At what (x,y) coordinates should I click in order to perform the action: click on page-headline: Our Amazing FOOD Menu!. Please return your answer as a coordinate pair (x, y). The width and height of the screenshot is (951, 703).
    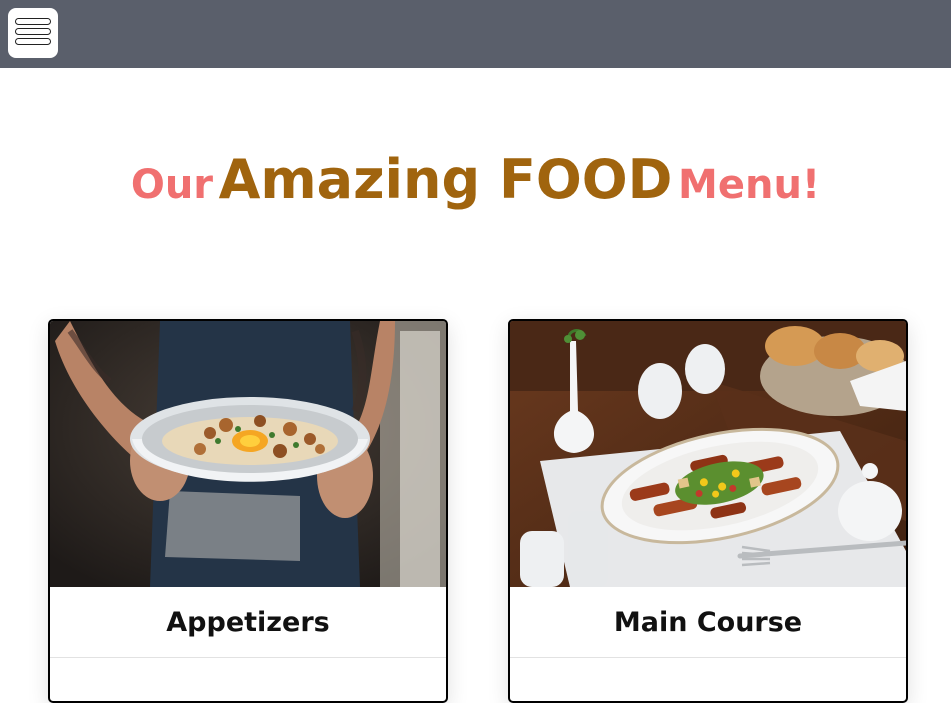
    Looking at the image, I should click on (475, 179).